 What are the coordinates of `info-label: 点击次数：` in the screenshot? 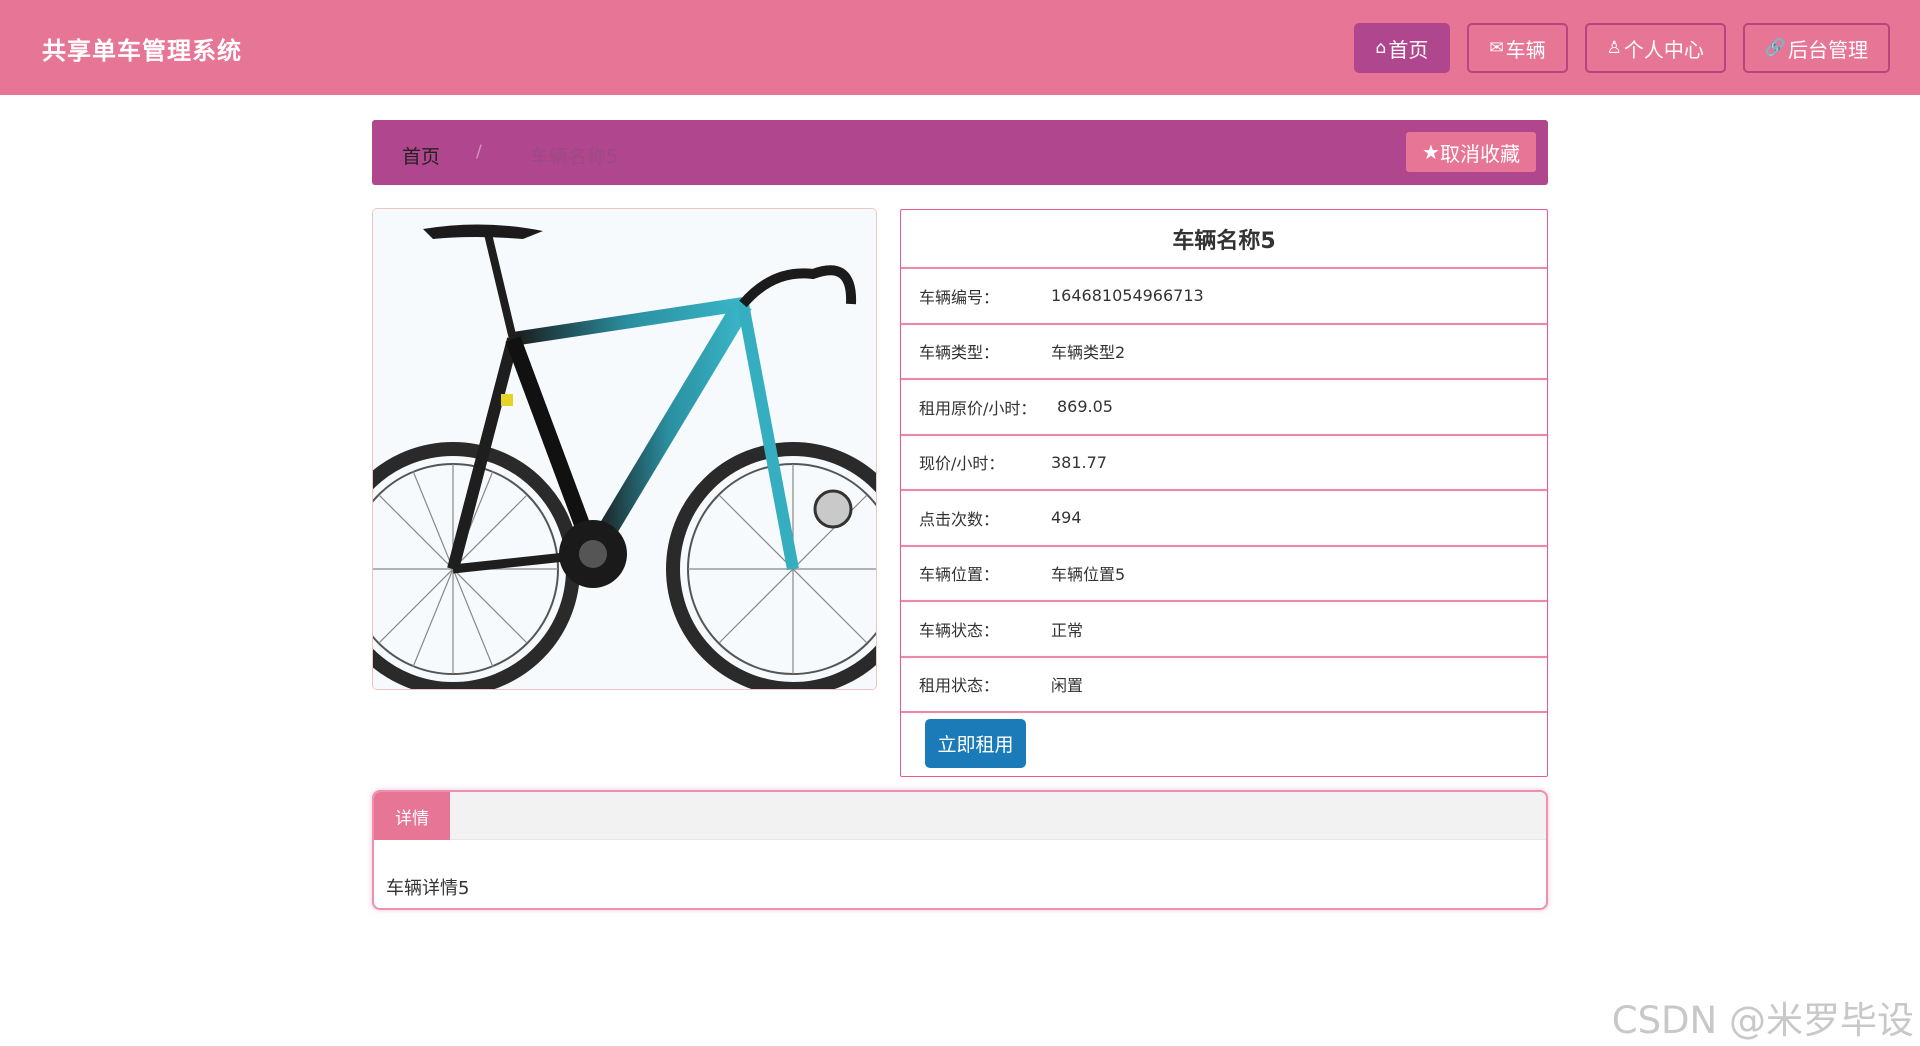 It's located at (959, 519).